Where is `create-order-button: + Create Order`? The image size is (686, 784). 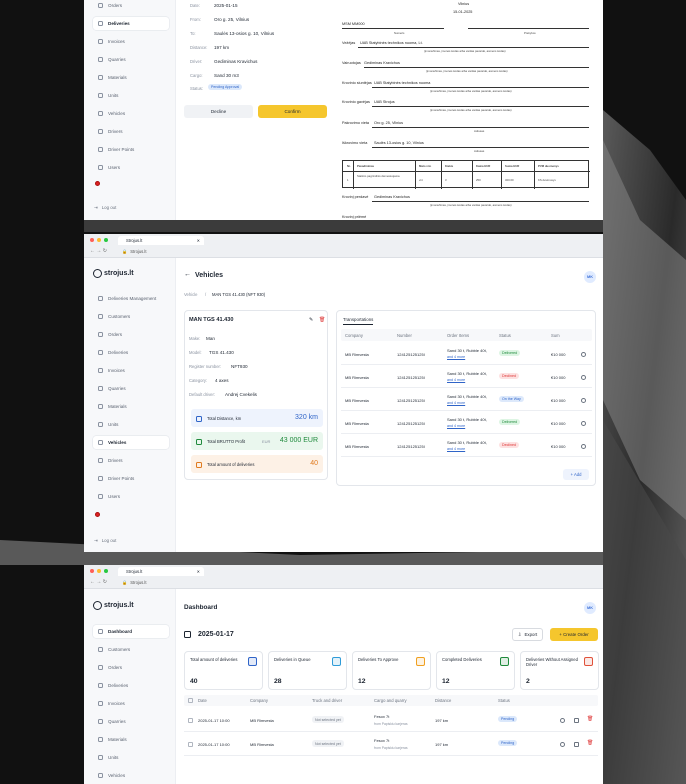 create-order-button: + Create Order is located at coordinates (574, 634).